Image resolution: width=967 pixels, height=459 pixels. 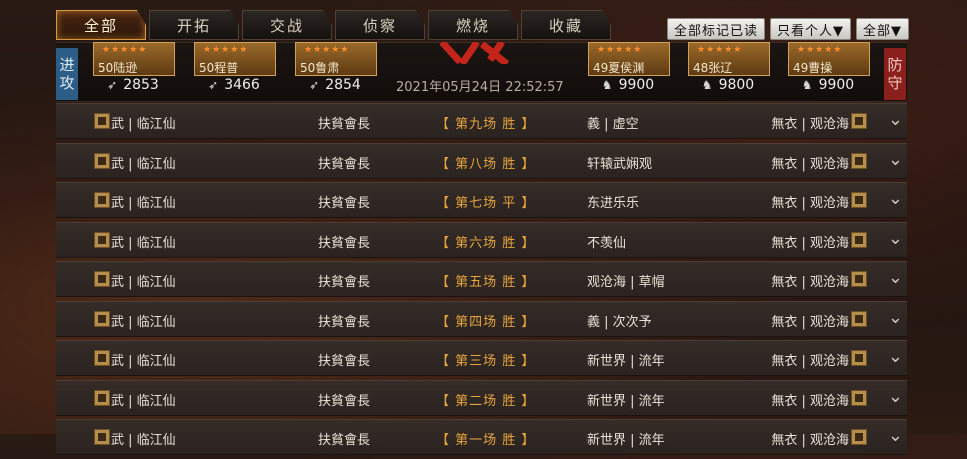 I want to click on table-row: 武 | 临江仙 扶貧會長 【 第七场 平 】 东进乐乐 無衣 | 观沧海 ⌄, so click(x=481, y=200).